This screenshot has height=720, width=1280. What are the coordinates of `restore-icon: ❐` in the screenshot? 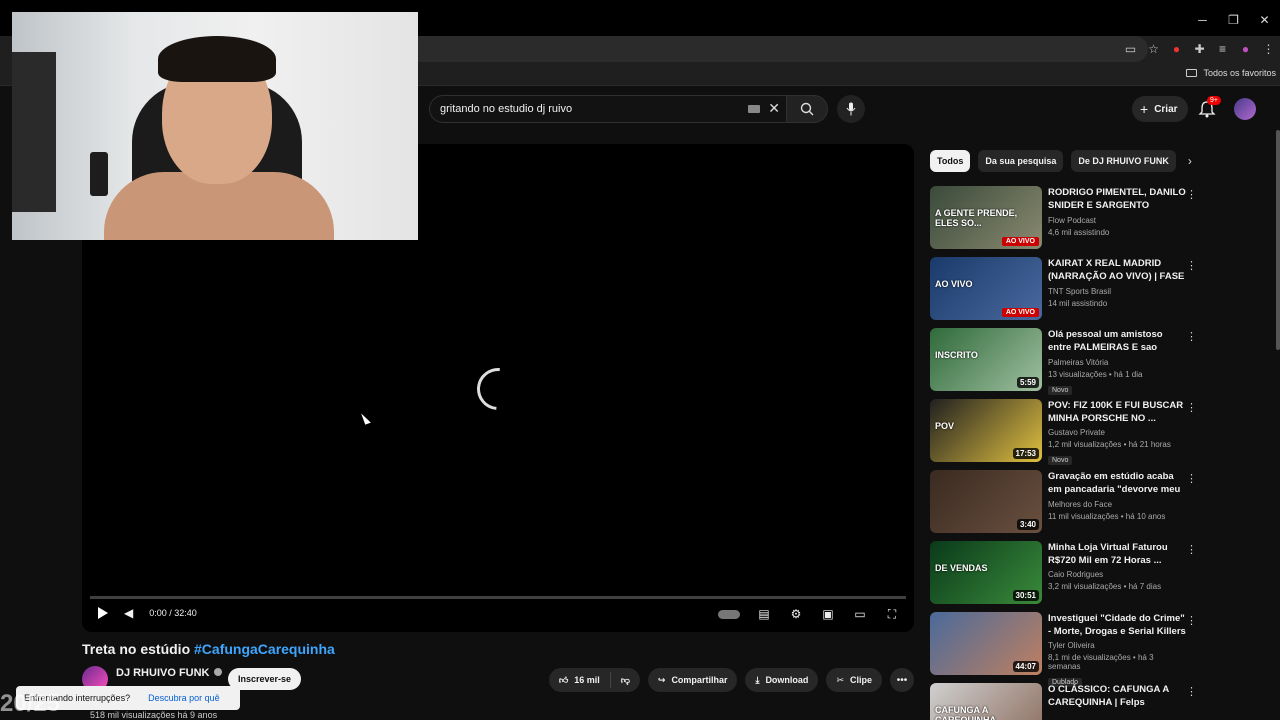 It's located at (1233, 20).